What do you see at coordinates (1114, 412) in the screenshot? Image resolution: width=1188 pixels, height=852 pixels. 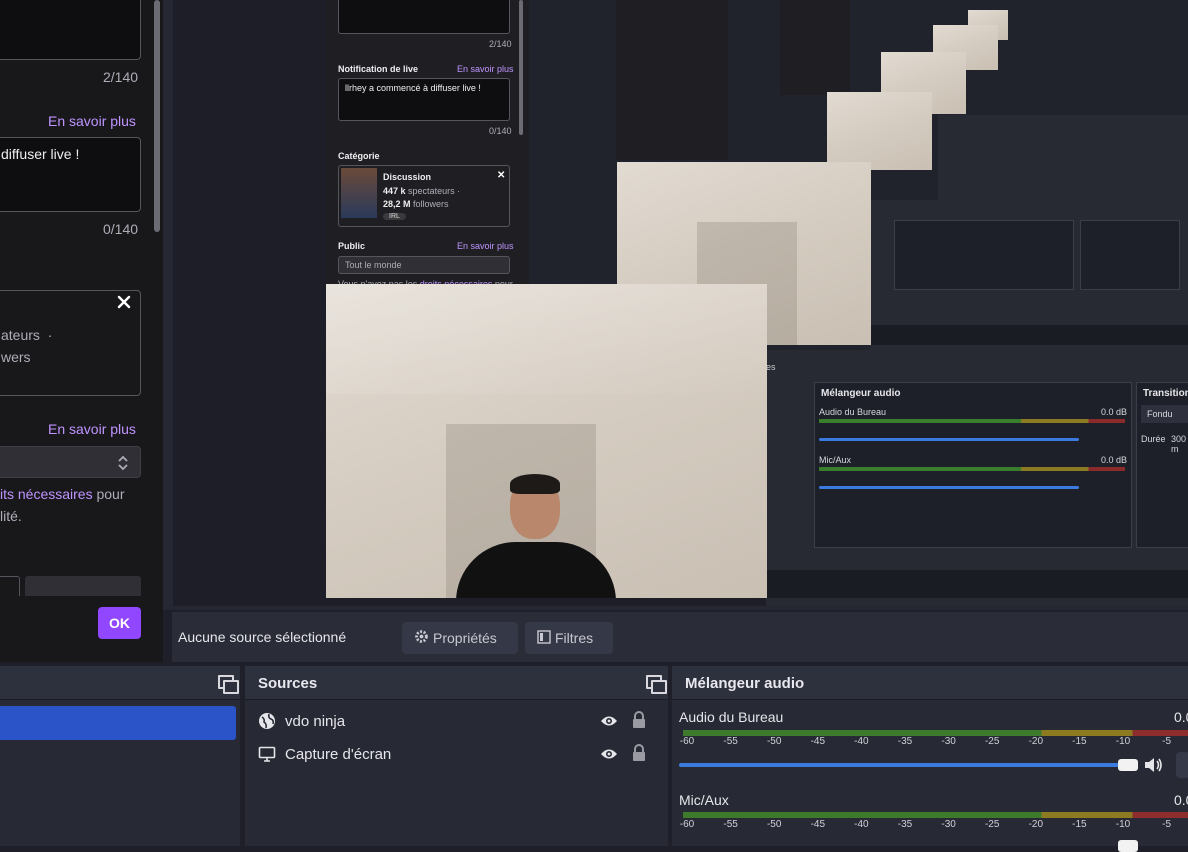 I see `nested-channel1-db: 0.0 dB` at bounding box center [1114, 412].